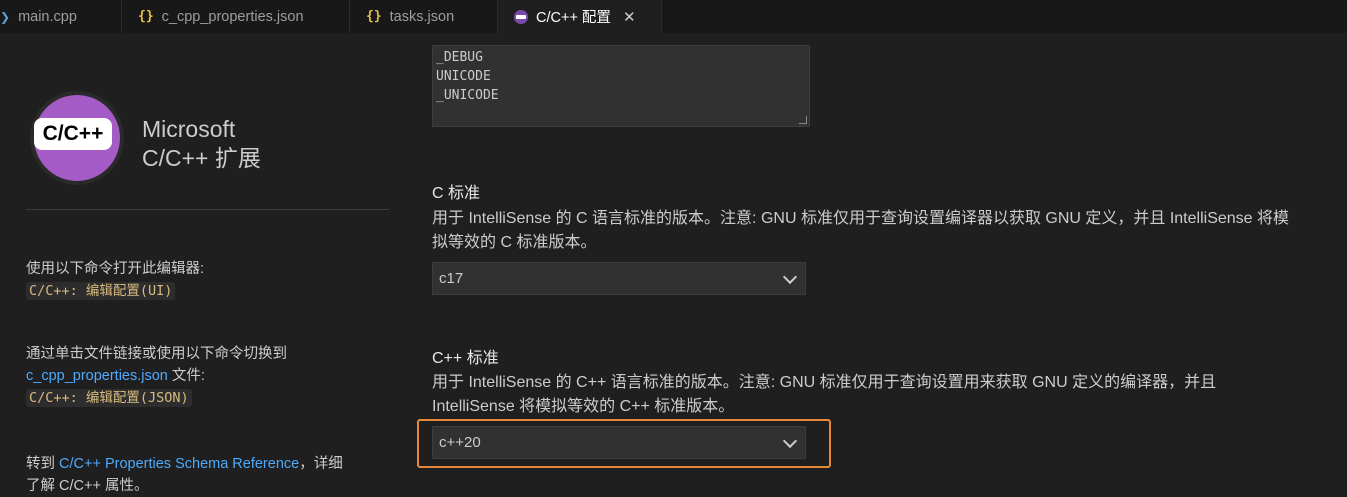 Image resolution: width=1347 pixels, height=497 pixels. I want to click on tab-cpp-config: C/C++ 配置 ✕, so click(580, 16).